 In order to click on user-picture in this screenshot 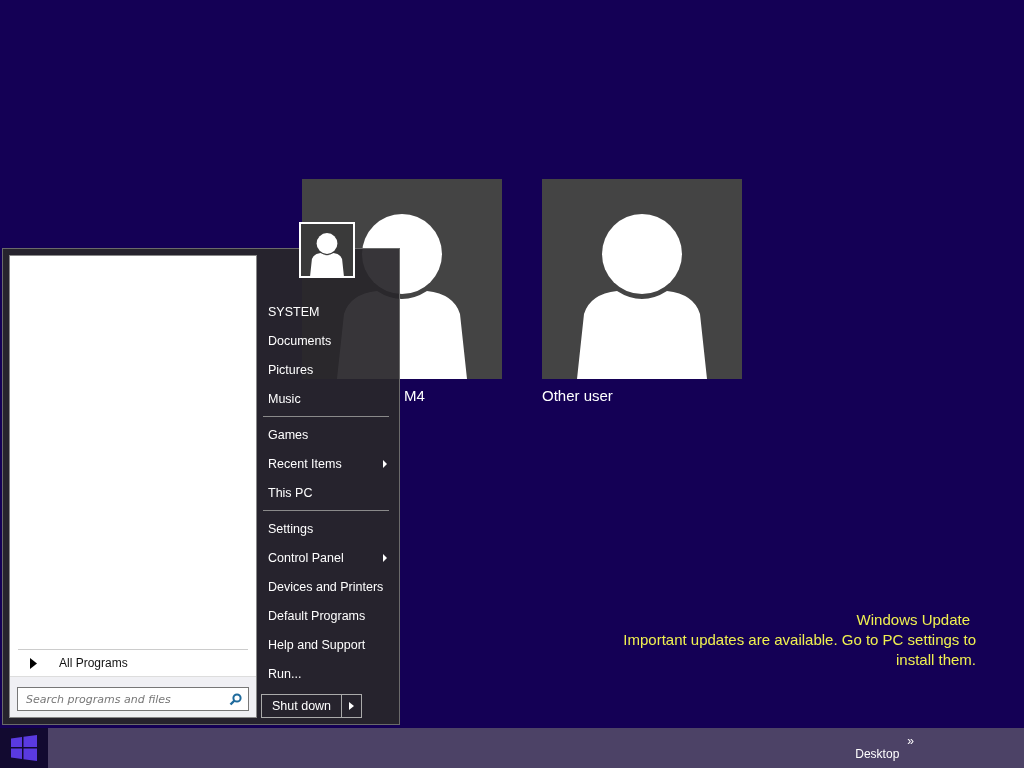, I will do `click(327, 250)`.